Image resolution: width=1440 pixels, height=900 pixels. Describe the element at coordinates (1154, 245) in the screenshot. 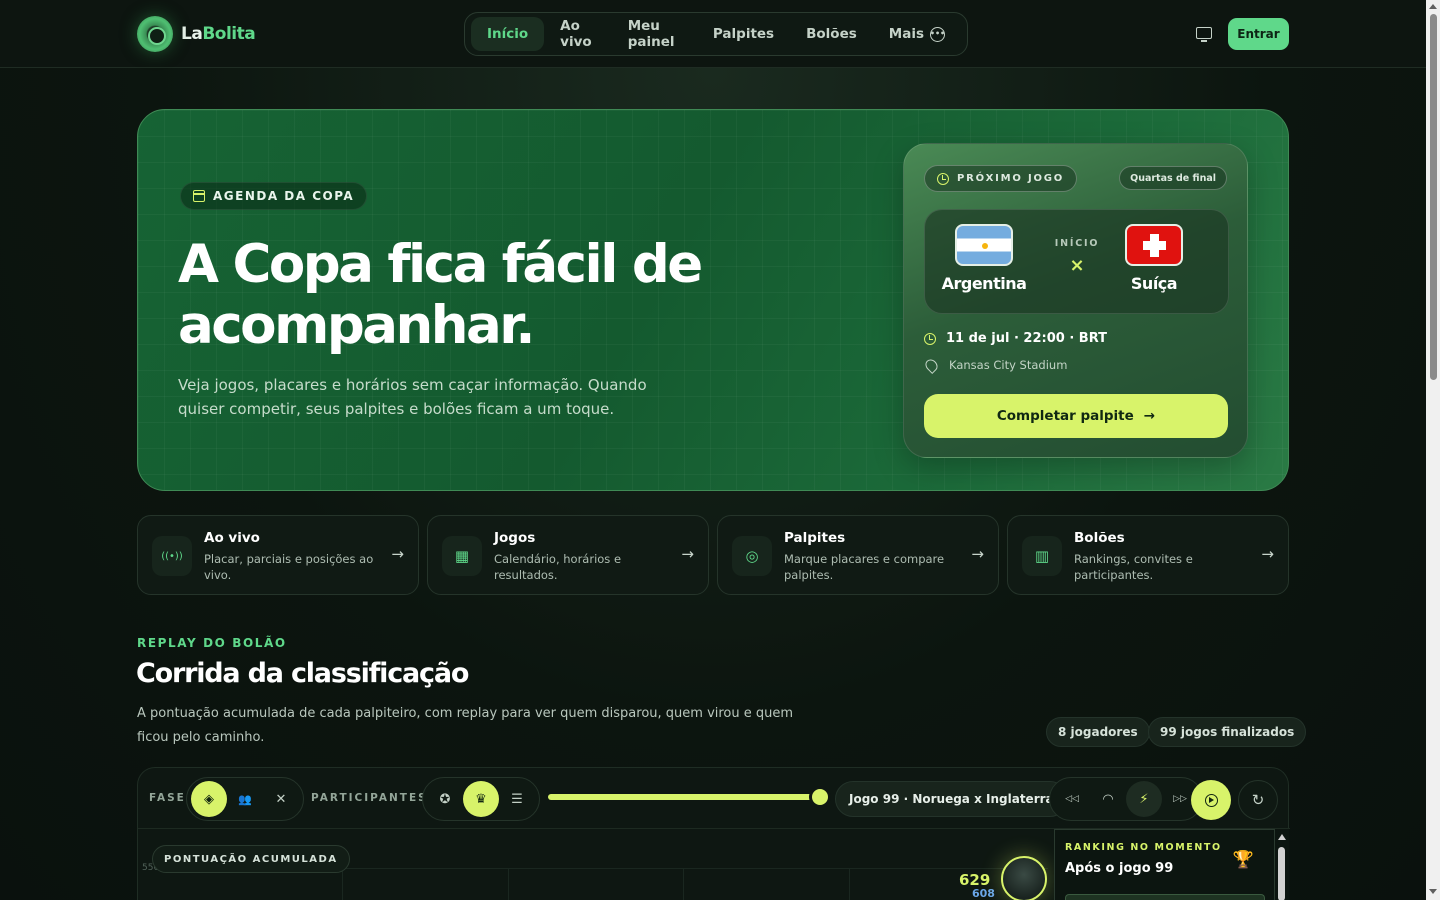

I see `flag-switzerland-icon` at that location.